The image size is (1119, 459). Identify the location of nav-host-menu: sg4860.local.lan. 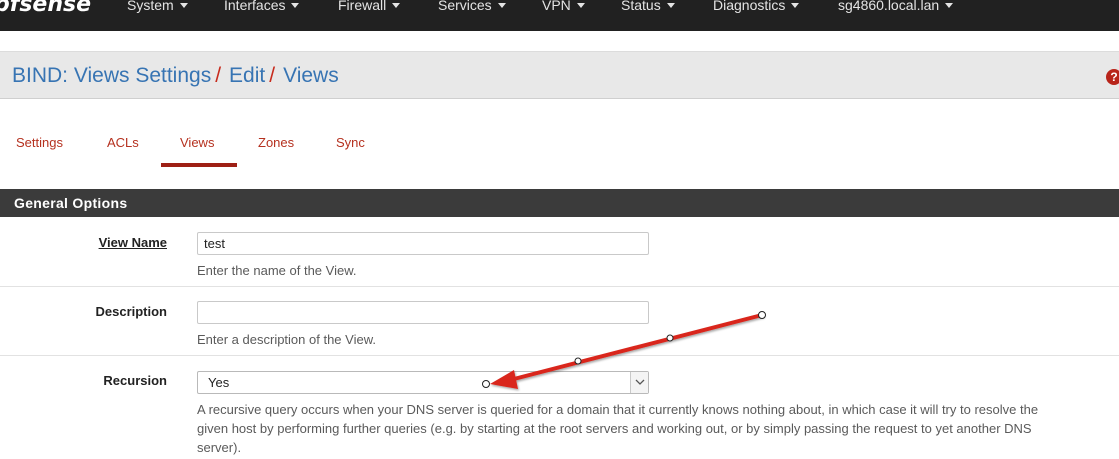
(896, 6).